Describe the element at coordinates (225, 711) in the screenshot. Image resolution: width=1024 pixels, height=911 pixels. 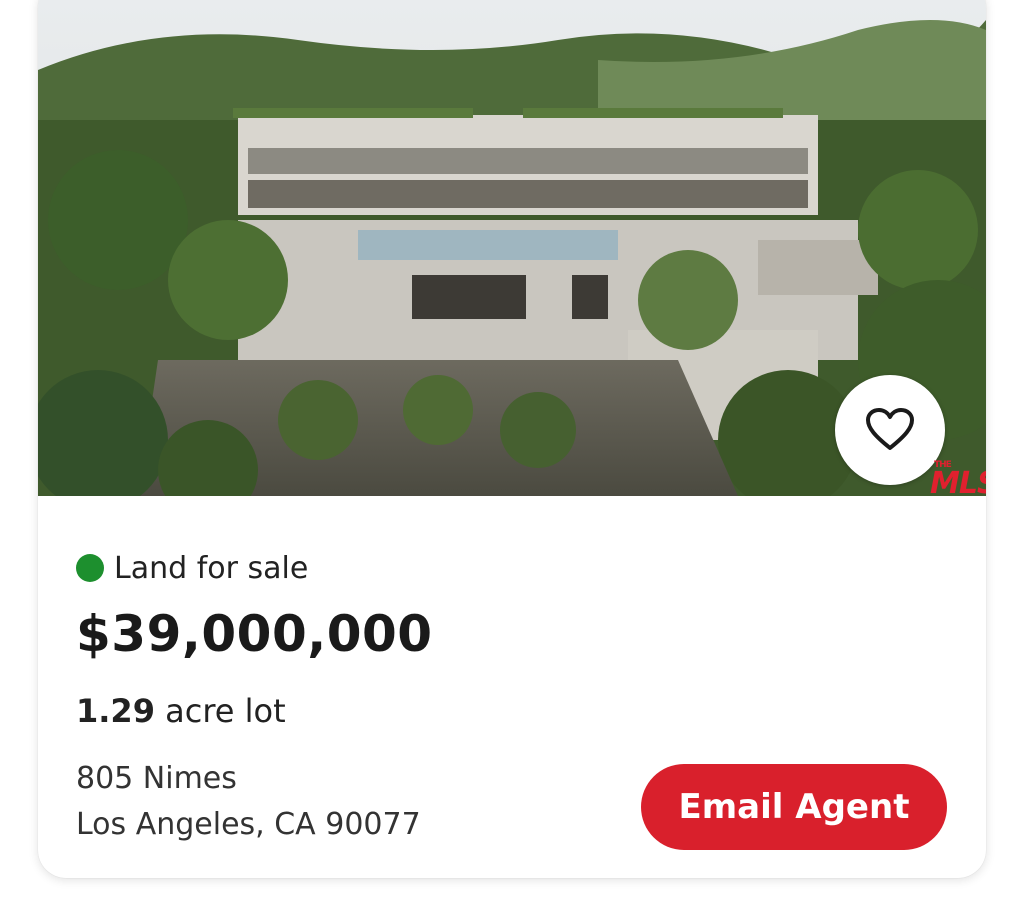
I see `lot-size-unit: acre lot` at that location.